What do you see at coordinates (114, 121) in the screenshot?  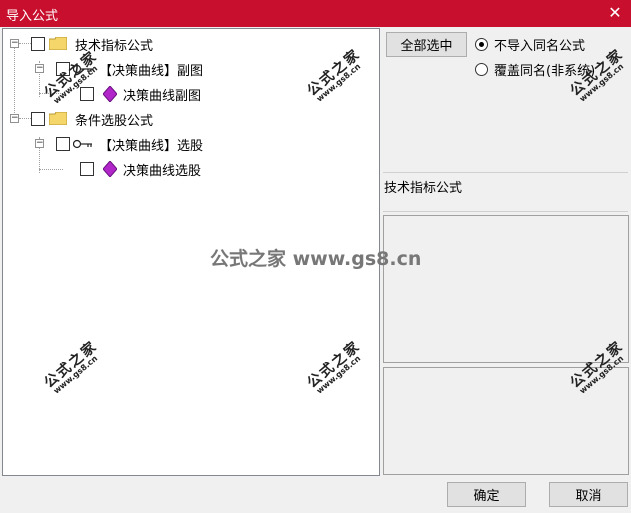 I see `tree-node-label: 条件选股公式` at bounding box center [114, 121].